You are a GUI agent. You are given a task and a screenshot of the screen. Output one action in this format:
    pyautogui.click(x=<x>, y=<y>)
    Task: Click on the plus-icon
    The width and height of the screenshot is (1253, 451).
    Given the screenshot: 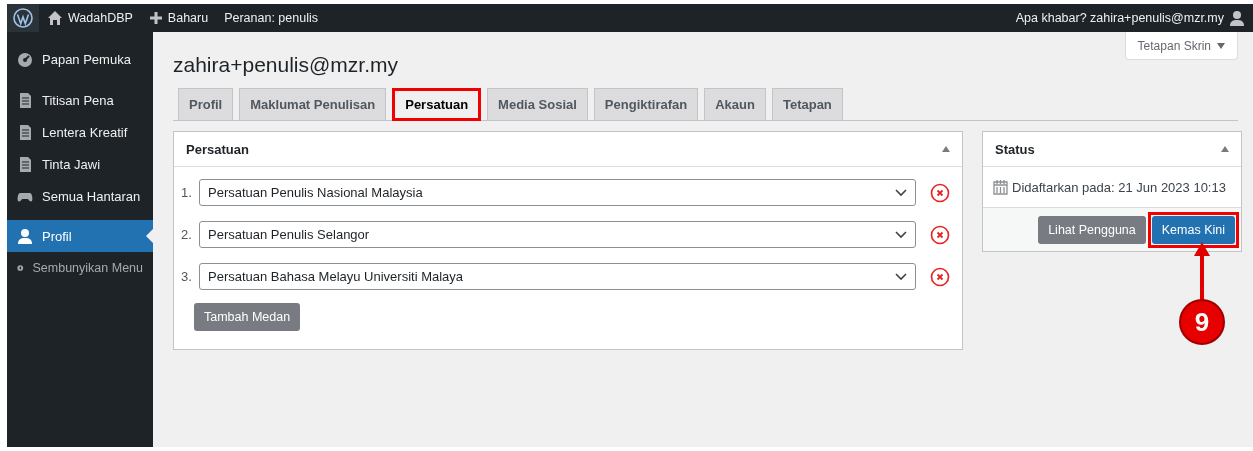 What is the action you would take?
    pyautogui.click(x=155, y=18)
    